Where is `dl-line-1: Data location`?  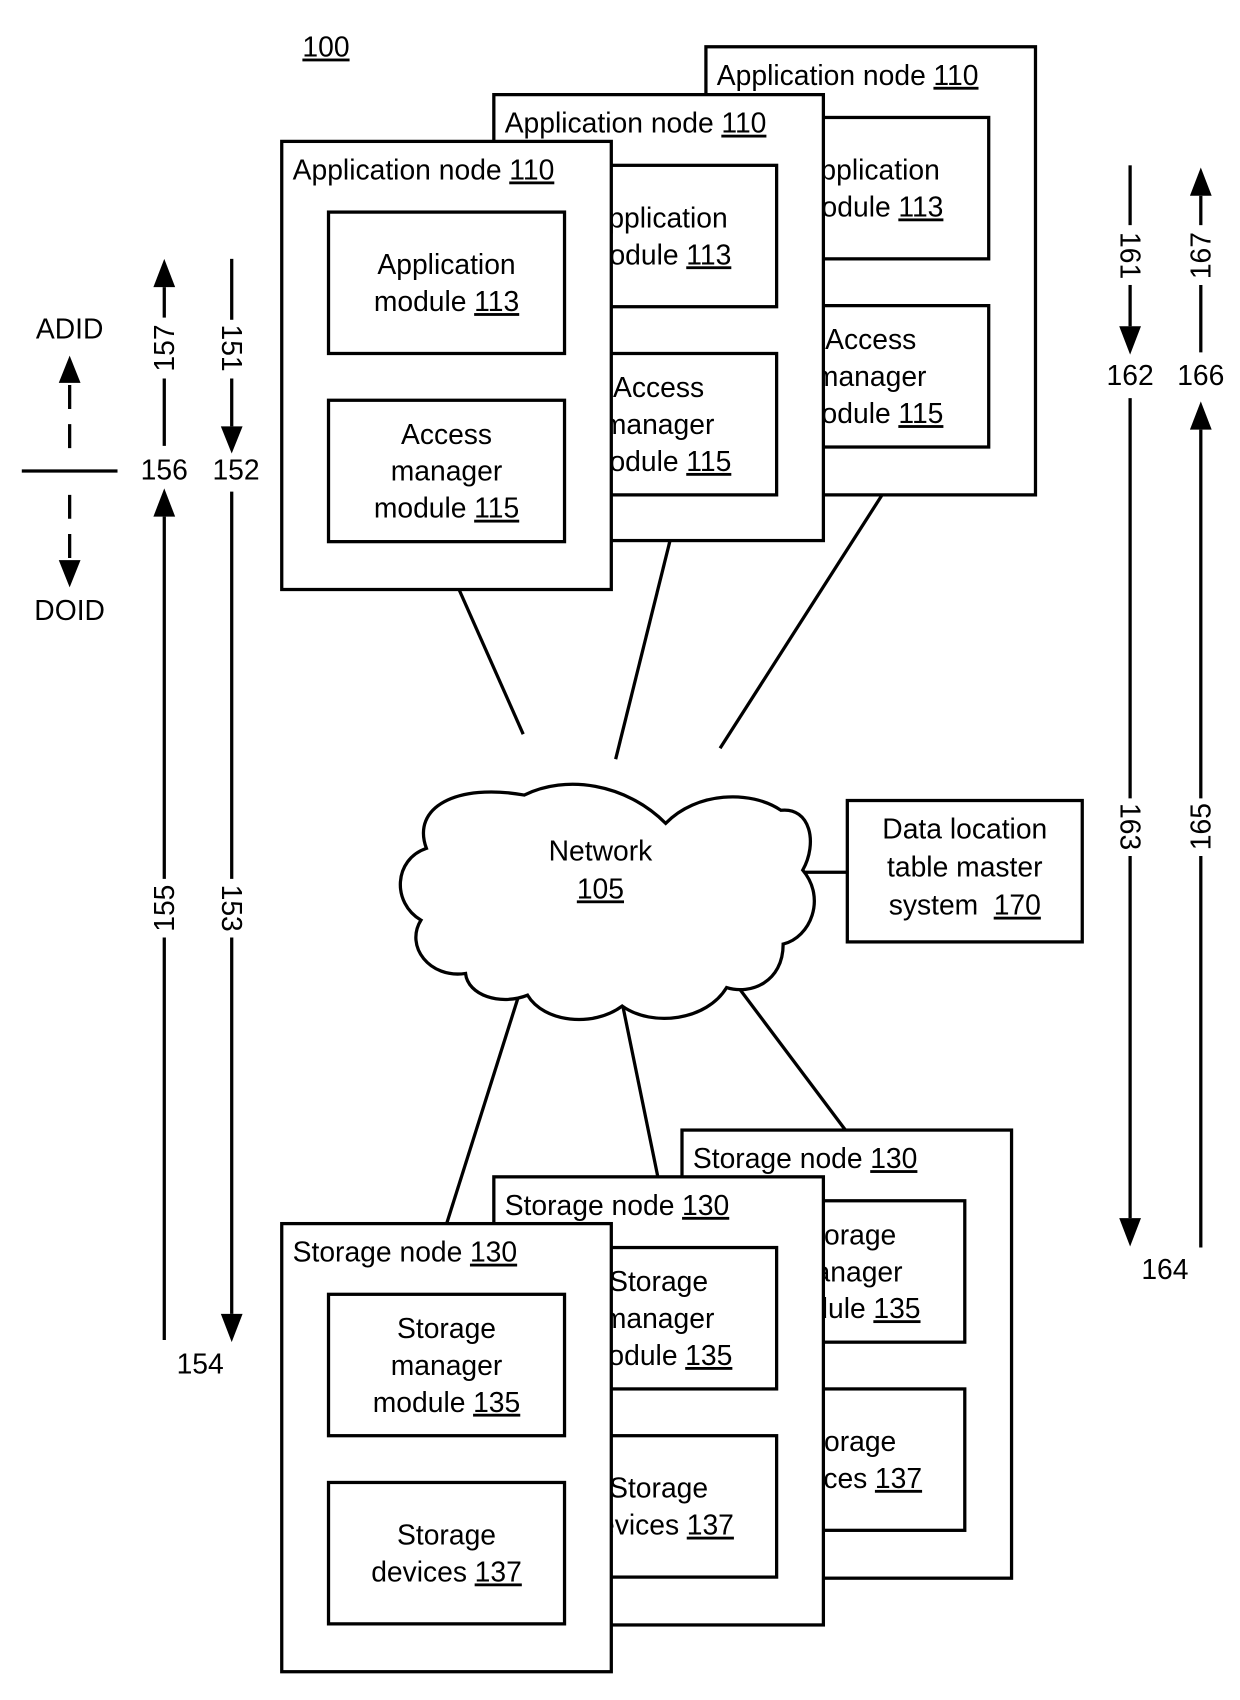 dl-line-1: Data location is located at coordinates (964, 829).